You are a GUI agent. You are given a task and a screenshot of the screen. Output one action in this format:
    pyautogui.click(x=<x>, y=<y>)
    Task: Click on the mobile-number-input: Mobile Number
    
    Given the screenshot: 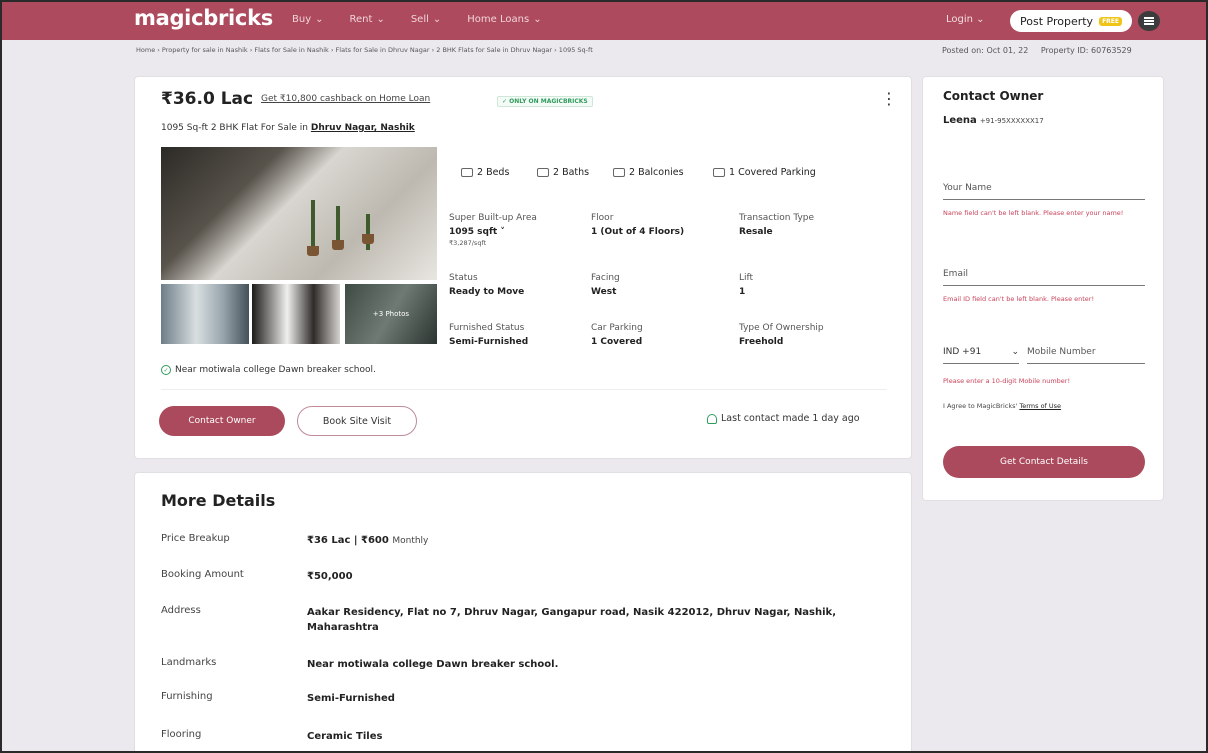 What is the action you would take?
    pyautogui.click(x=1086, y=355)
    